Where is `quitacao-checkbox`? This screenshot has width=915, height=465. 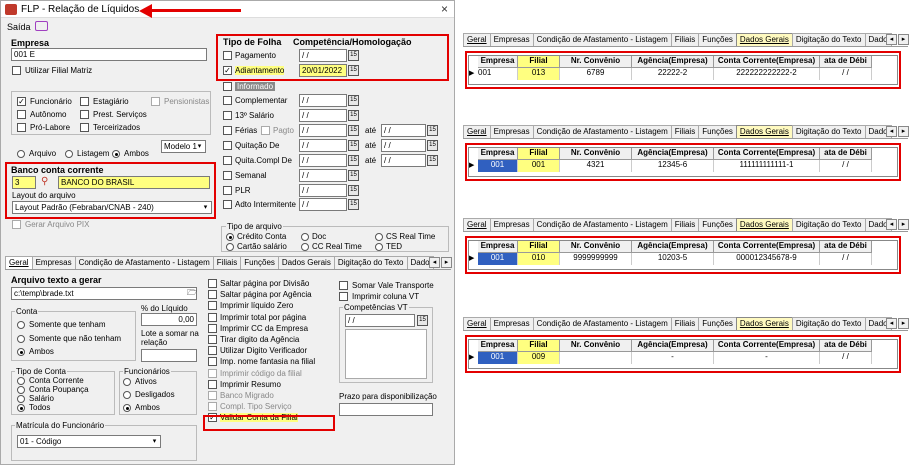 quitacao-checkbox is located at coordinates (227, 145).